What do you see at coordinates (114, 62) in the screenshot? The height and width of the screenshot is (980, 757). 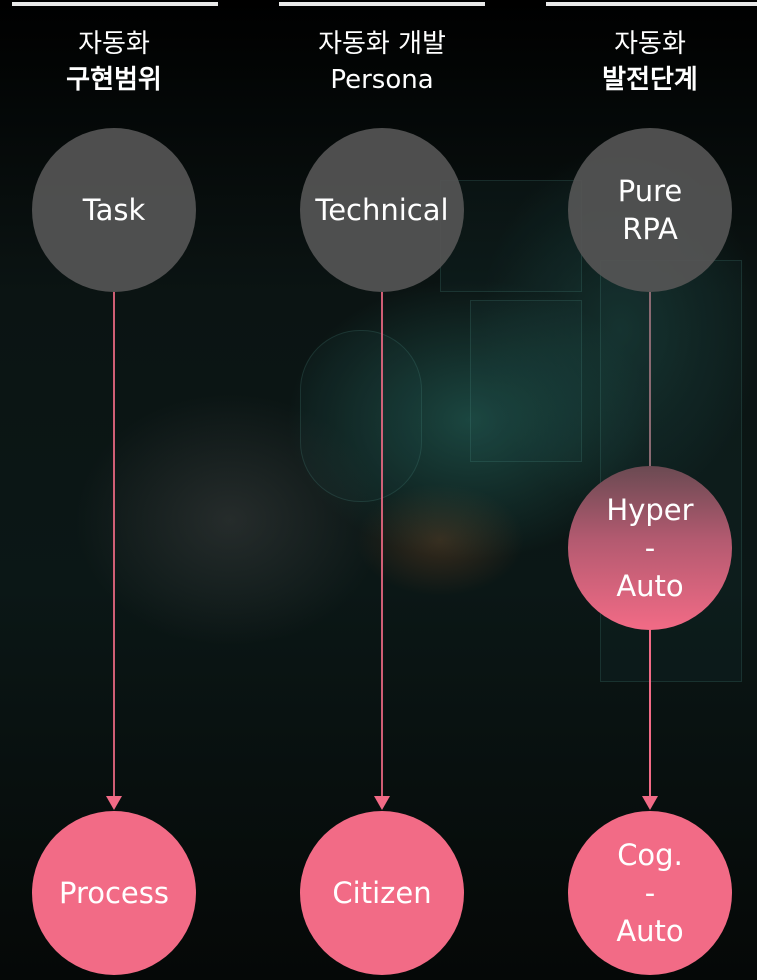 I see `column-1-title: 자동화 구현범위` at bounding box center [114, 62].